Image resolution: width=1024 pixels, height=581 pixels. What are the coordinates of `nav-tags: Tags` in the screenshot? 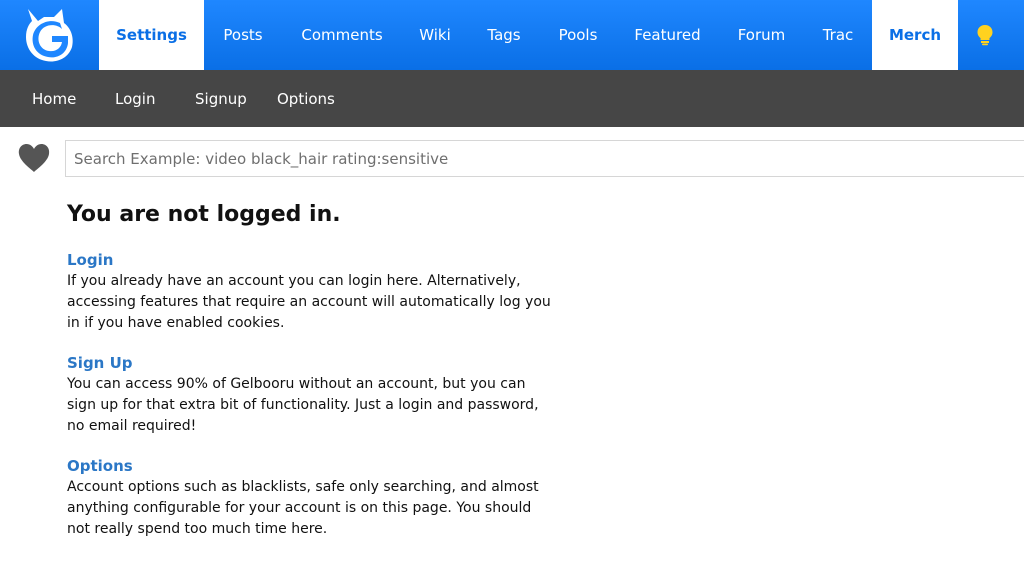 It's located at (504, 35).